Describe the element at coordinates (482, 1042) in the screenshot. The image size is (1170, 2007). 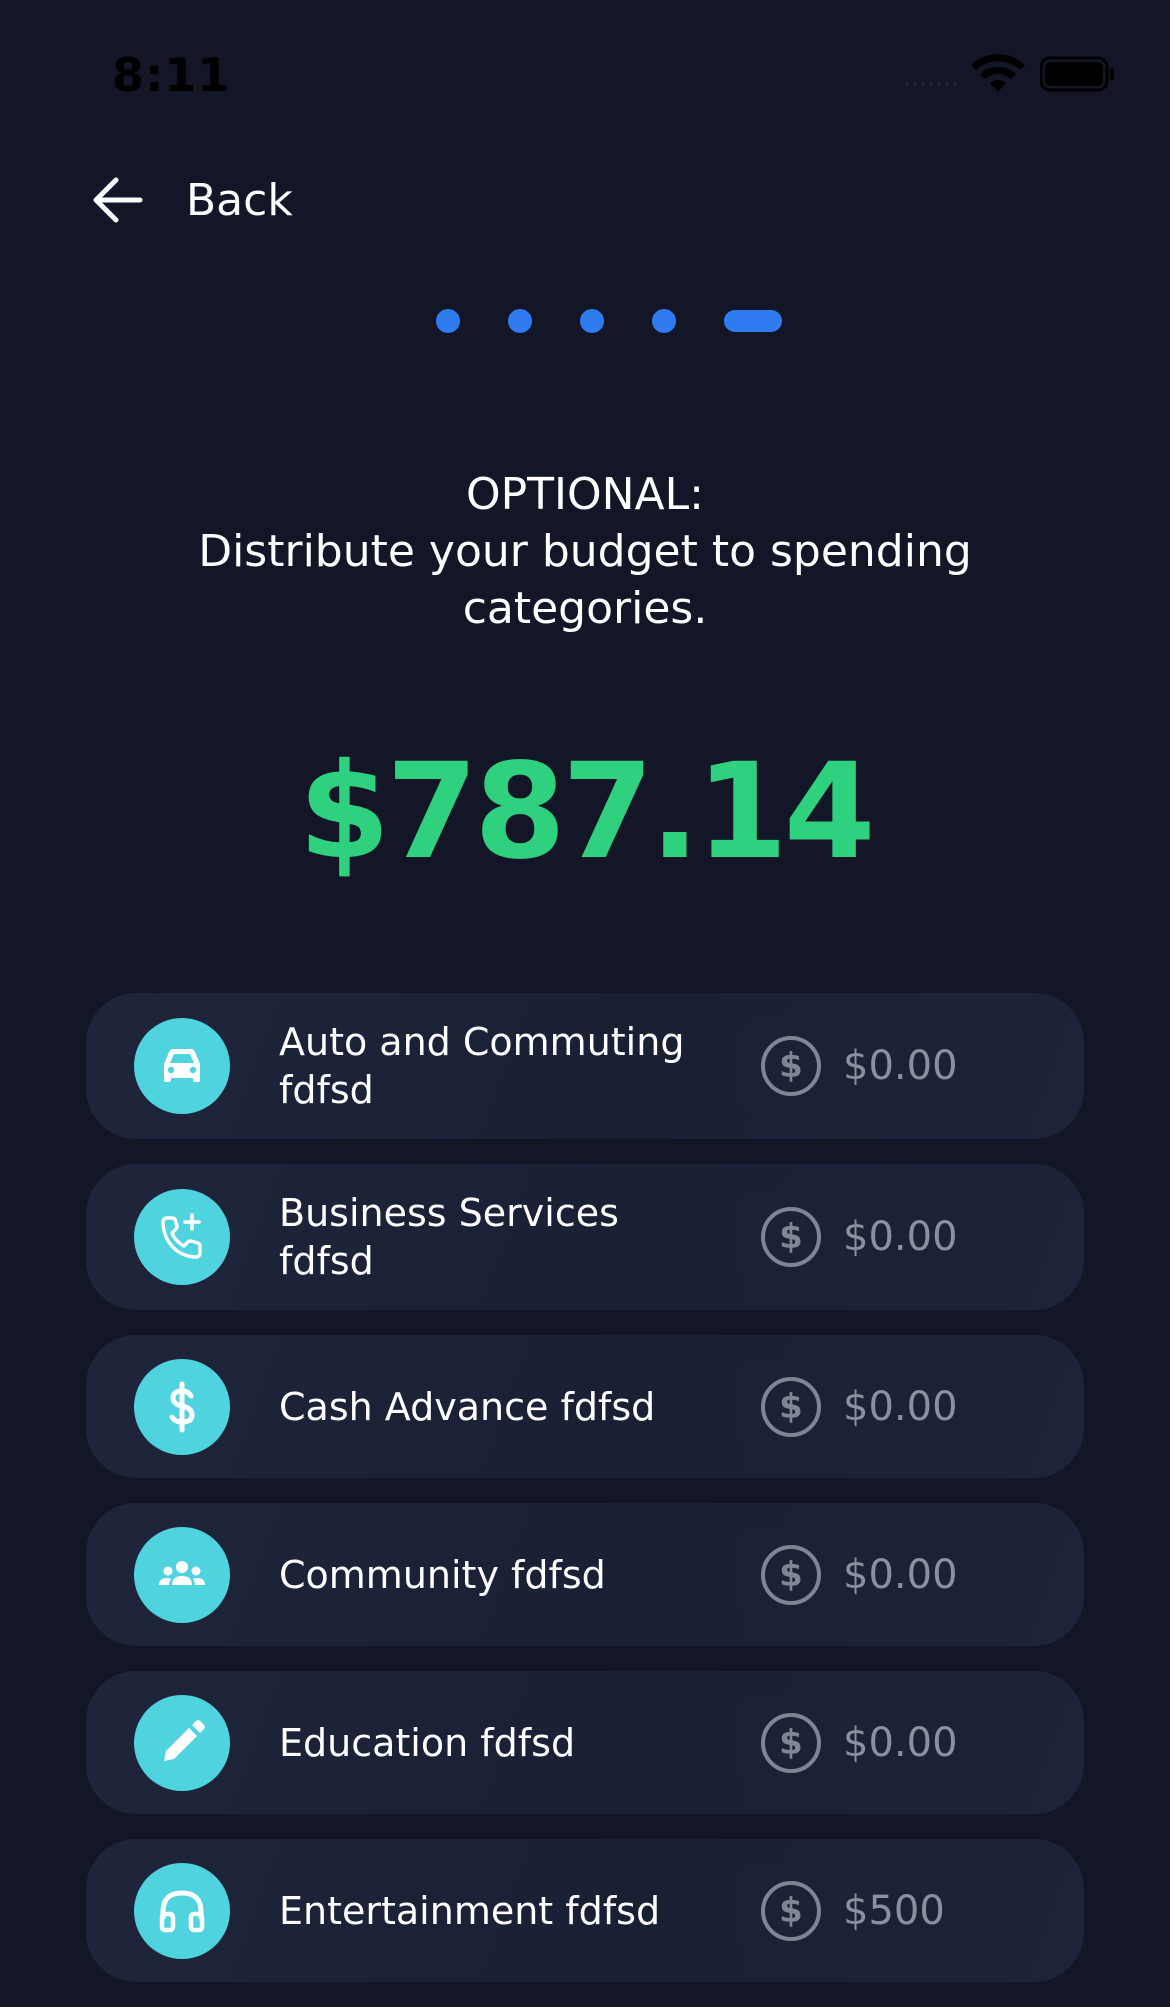
I see `category-name: Auto and Commuting` at that location.